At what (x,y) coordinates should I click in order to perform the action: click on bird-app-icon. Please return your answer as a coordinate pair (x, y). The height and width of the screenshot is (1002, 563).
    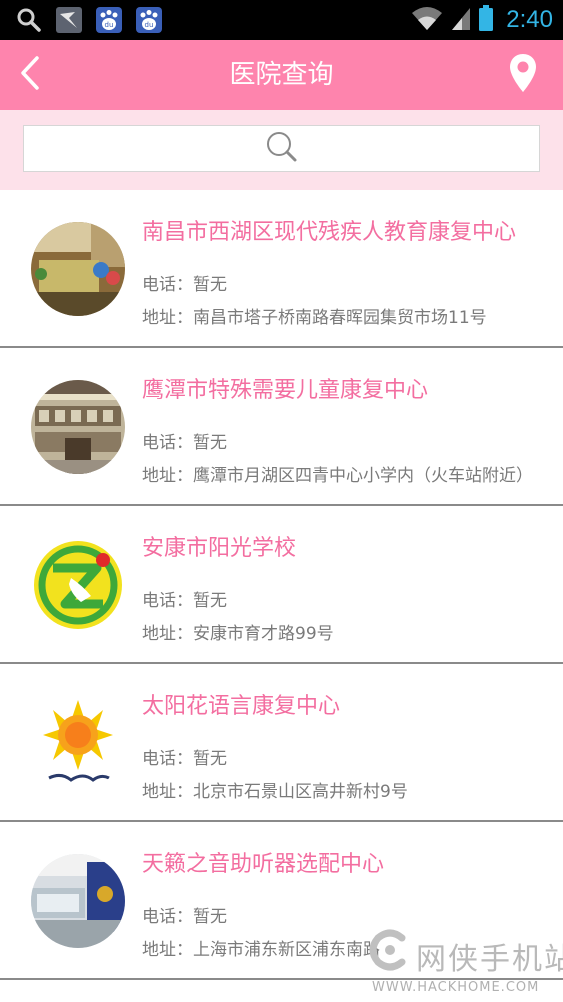
    Looking at the image, I should click on (69, 20).